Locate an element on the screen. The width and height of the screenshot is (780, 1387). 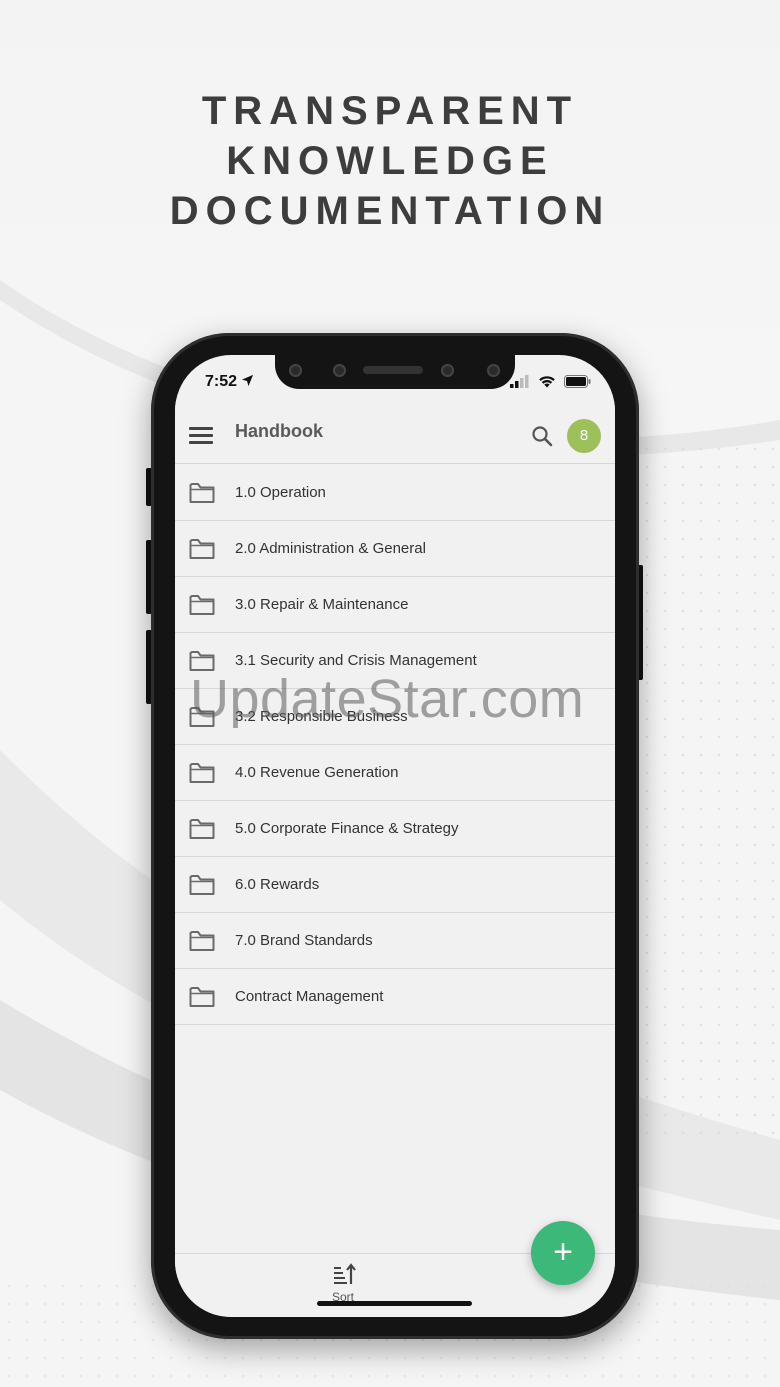
folder-label: 3.0 Repair & Maintenance is located at coordinates (322, 604).